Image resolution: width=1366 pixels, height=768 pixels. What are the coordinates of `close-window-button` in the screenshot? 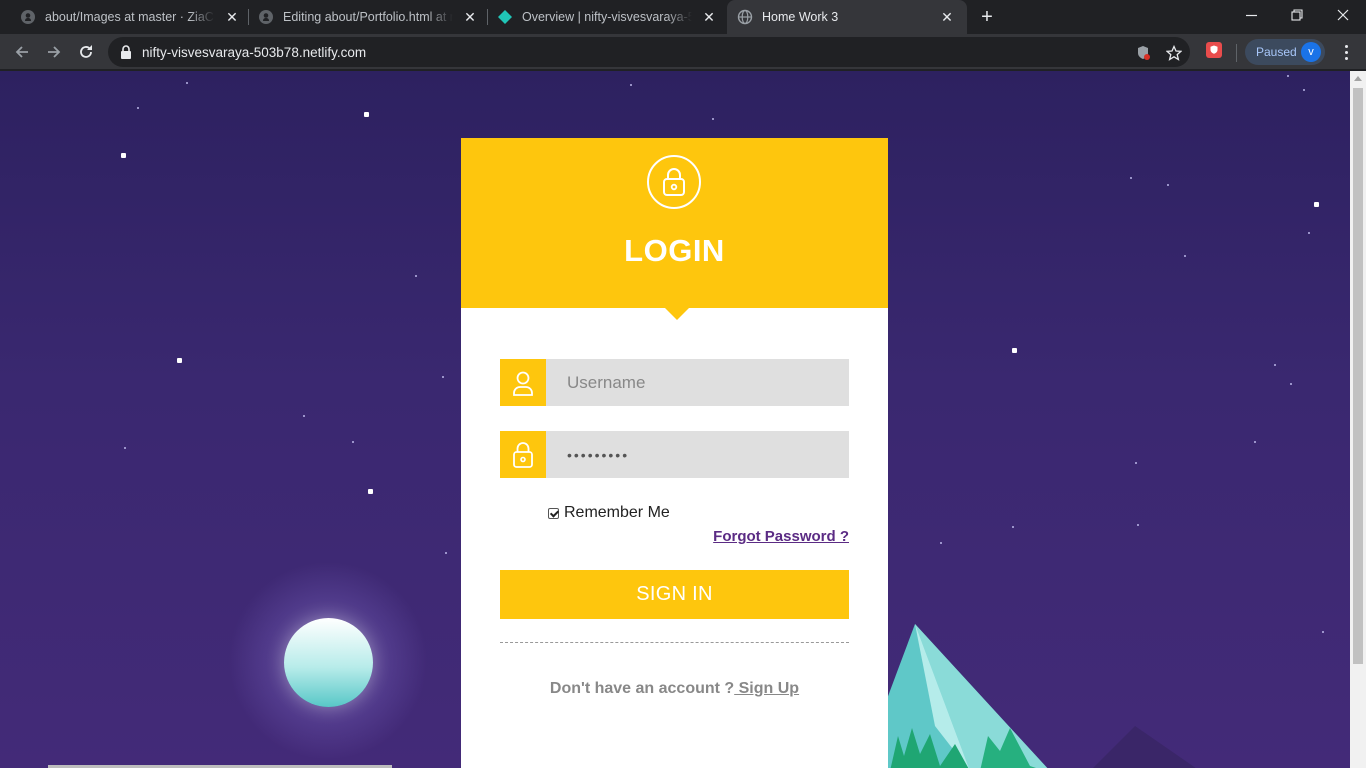 It's located at (1343, 15).